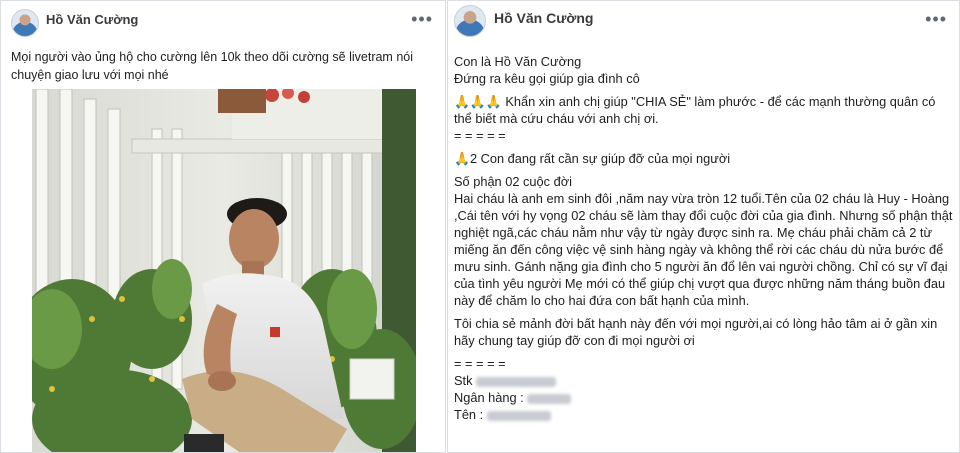 The width and height of the screenshot is (960, 453). Describe the element at coordinates (478, 101) in the screenshot. I see `praying-hands-icon: 🙏🙏🙏` at that location.